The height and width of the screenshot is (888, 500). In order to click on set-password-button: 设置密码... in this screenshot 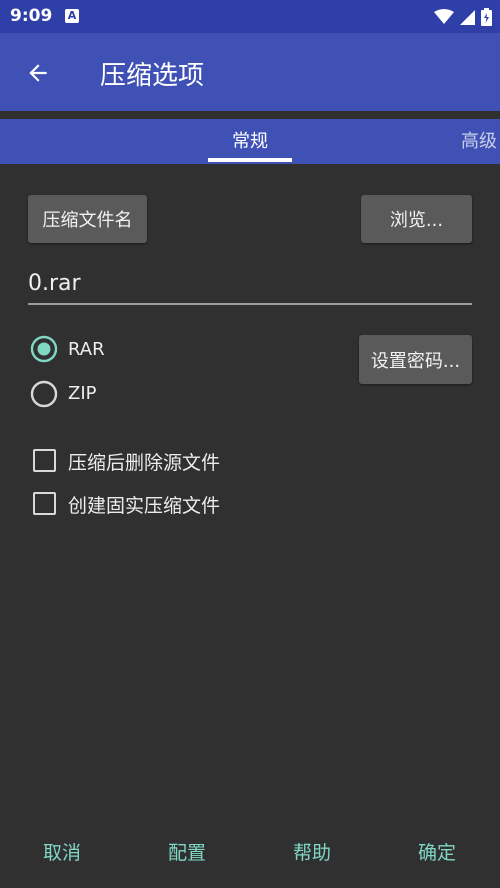, I will do `click(415, 359)`.